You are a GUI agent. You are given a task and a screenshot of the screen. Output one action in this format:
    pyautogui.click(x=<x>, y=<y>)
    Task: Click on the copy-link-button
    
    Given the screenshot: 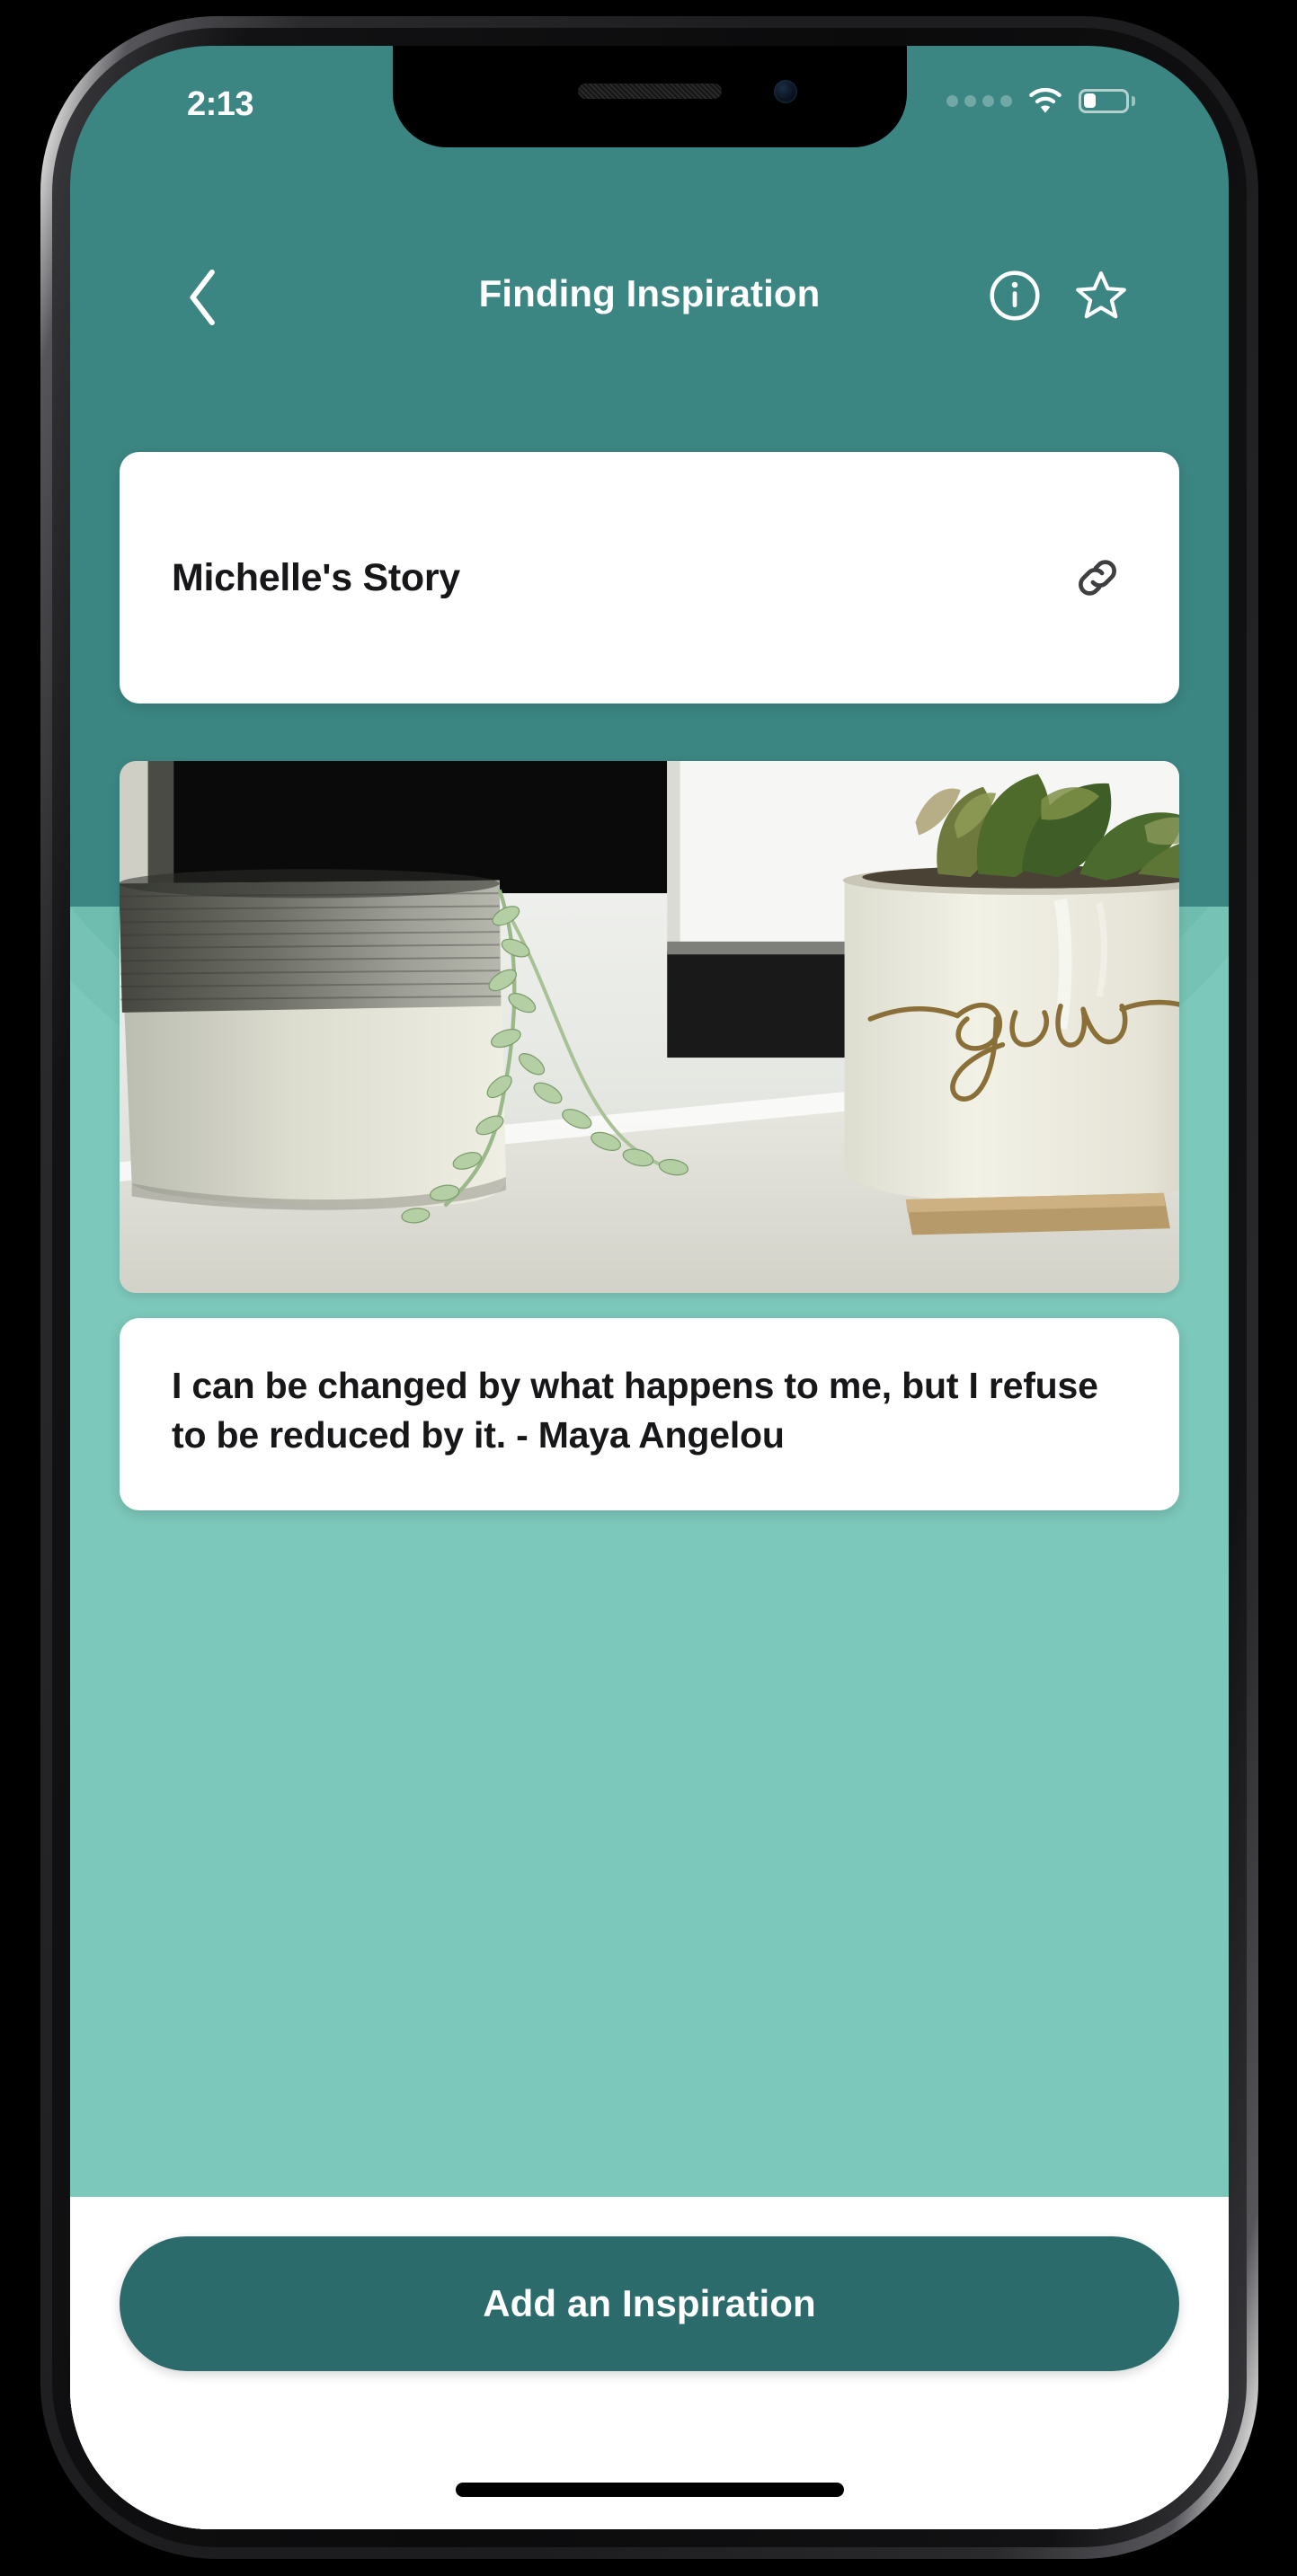 What is the action you would take?
    pyautogui.click(x=1097, y=577)
    